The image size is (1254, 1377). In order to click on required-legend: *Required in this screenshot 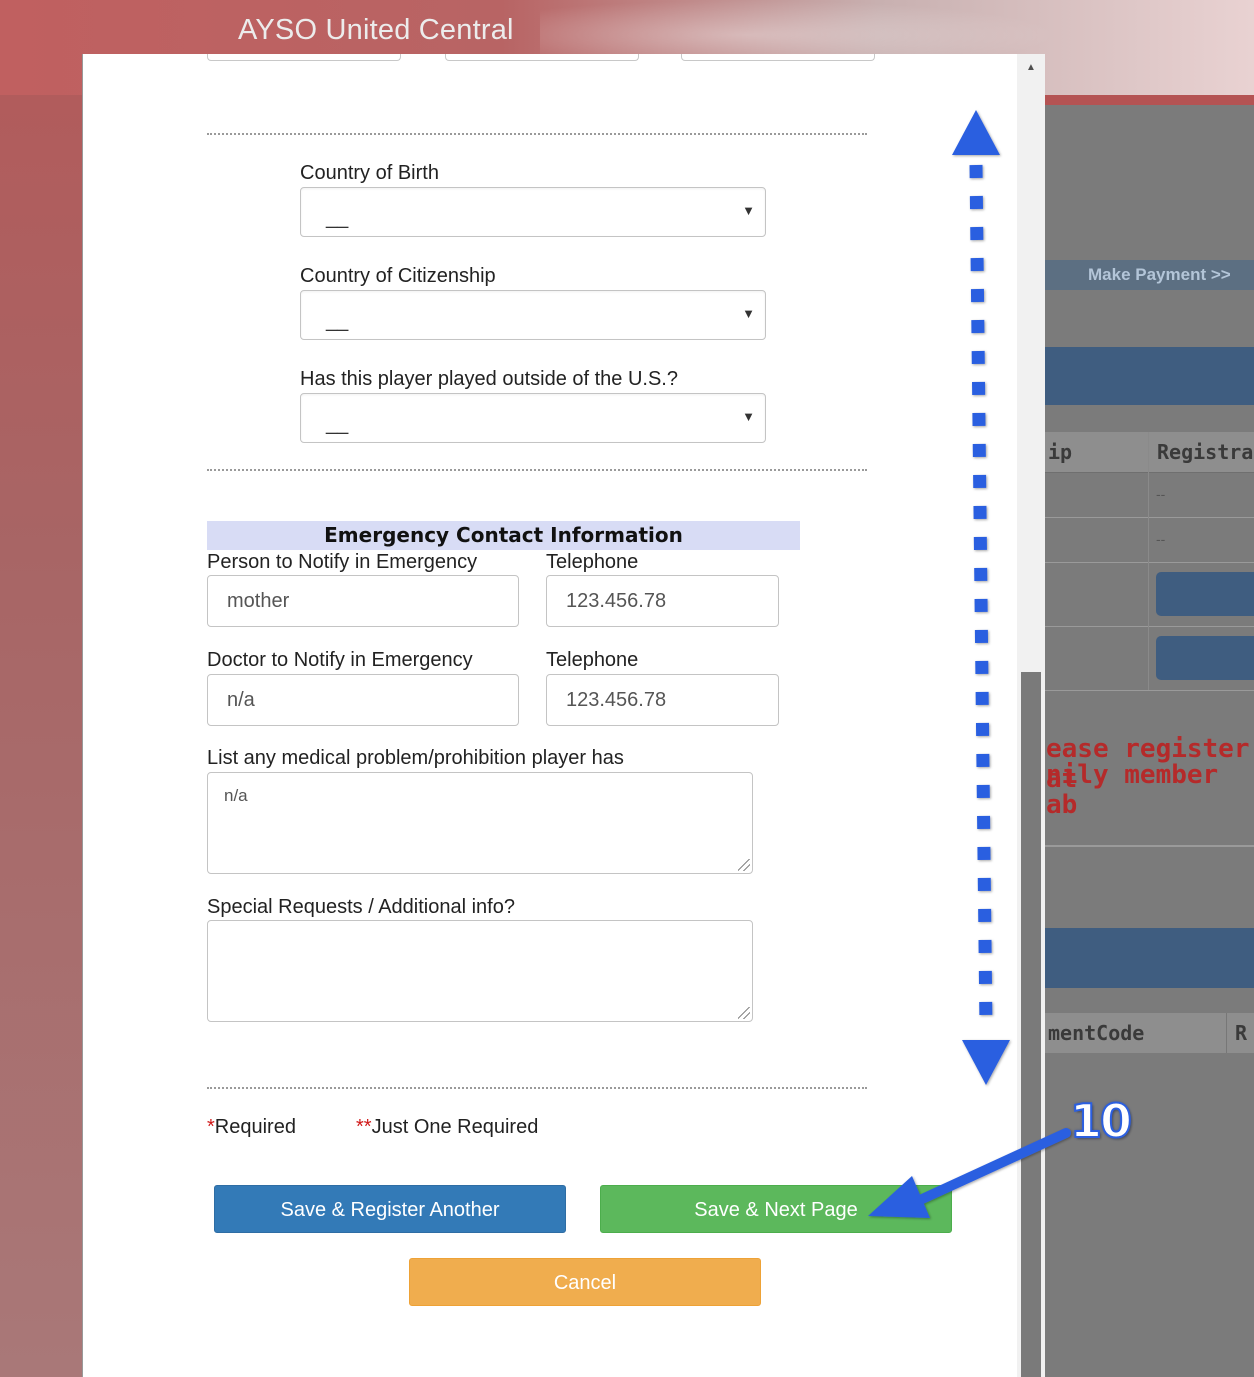, I will do `click(251, 1127)`.